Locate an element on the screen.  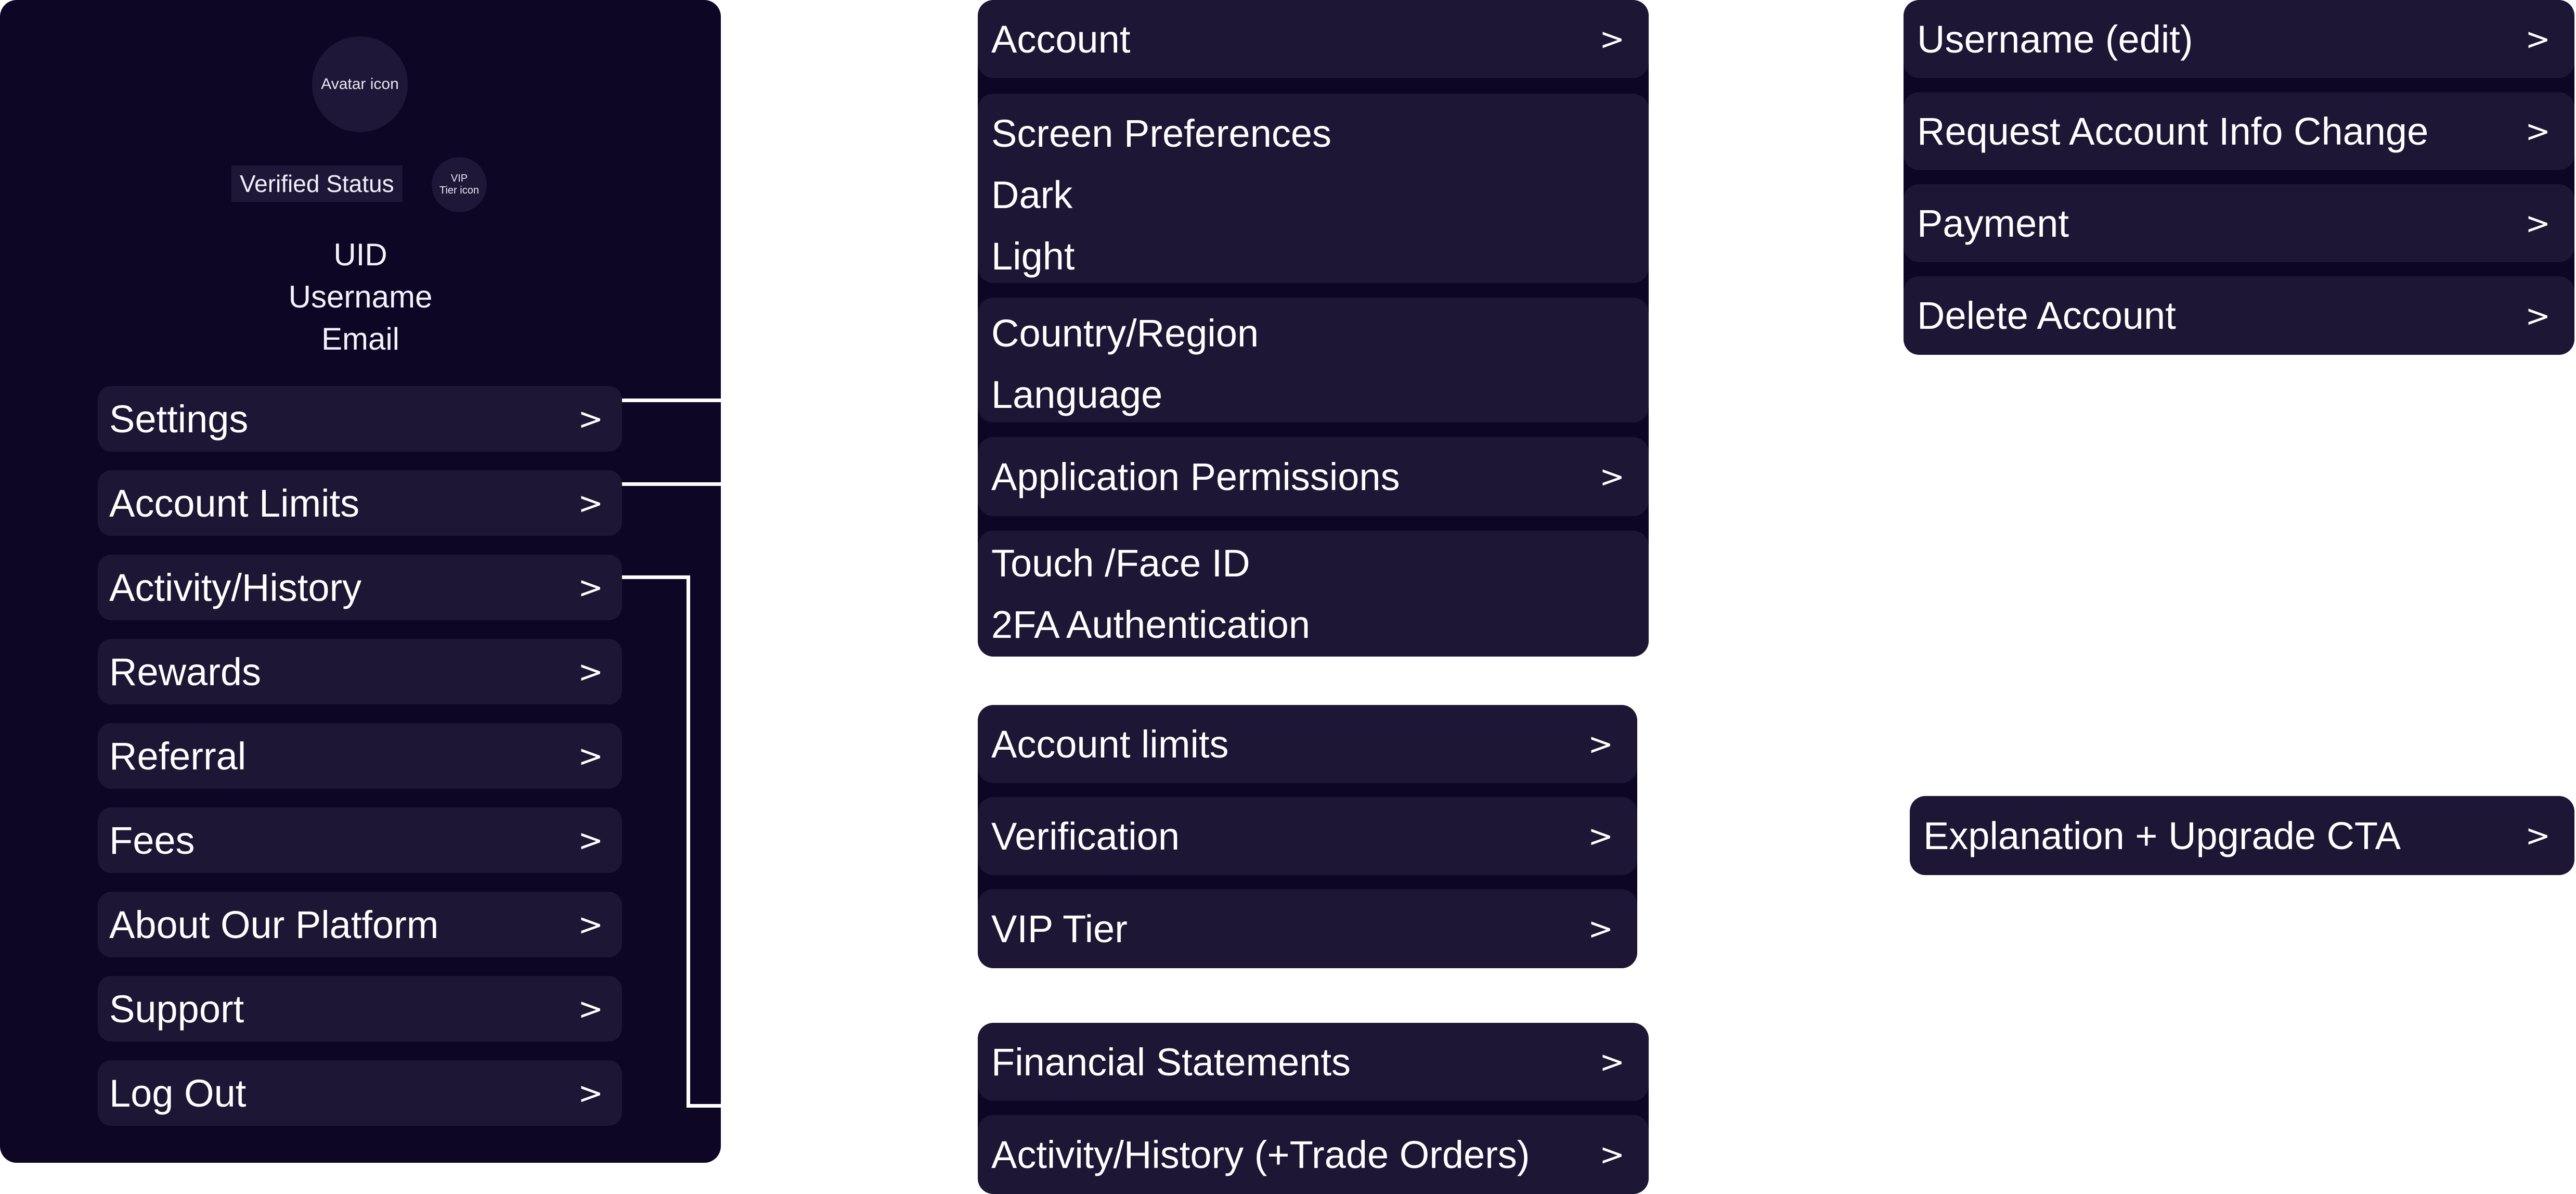
menu-item-support: Support > is located at coordinates (360, 1009).